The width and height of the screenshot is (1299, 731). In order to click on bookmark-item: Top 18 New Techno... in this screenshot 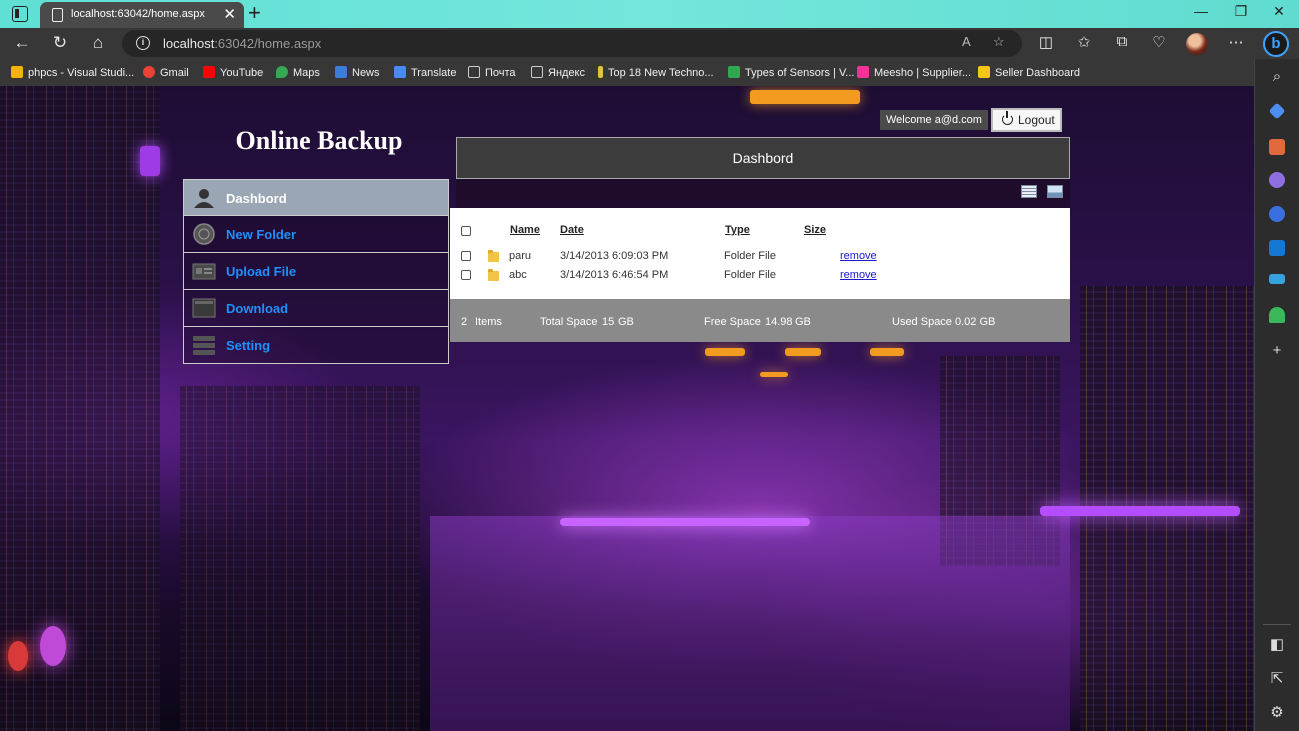, I will do `click(656, 72)`.